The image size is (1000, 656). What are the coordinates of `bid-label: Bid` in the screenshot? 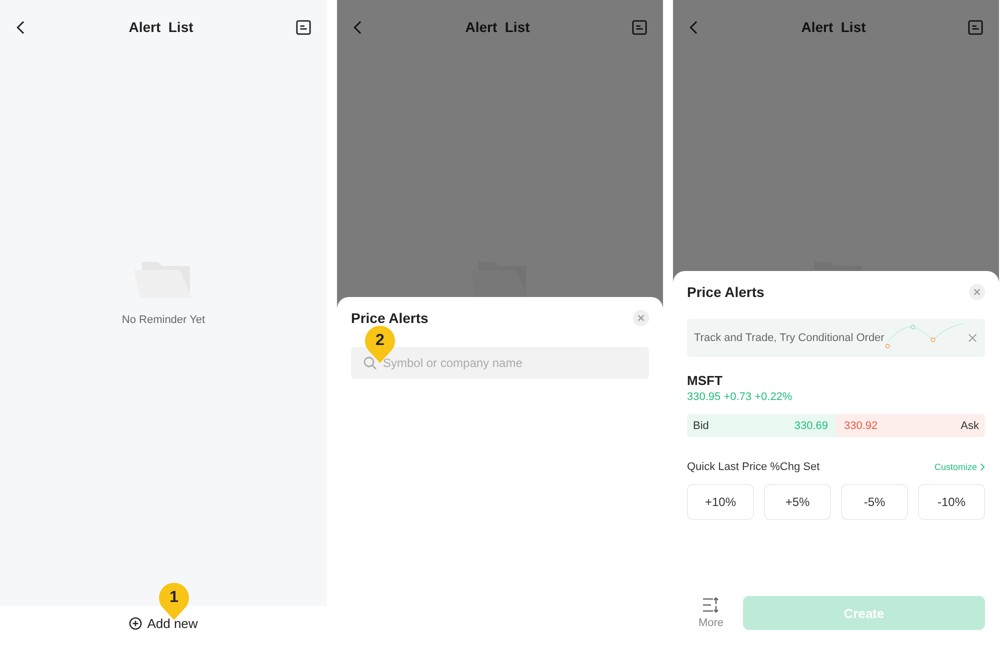 It's located at (701, 426).